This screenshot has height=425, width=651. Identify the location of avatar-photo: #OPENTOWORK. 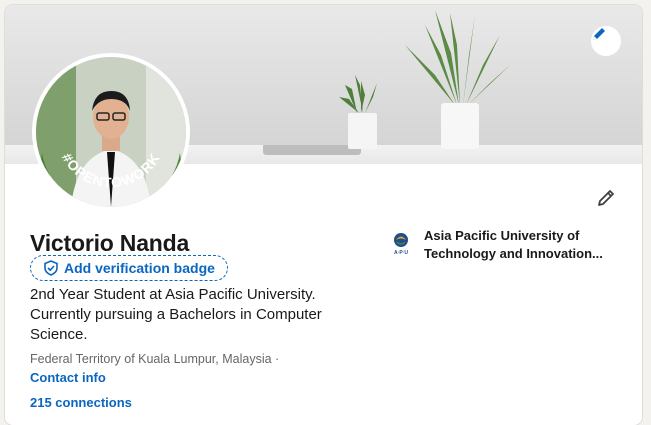
(111, 132).